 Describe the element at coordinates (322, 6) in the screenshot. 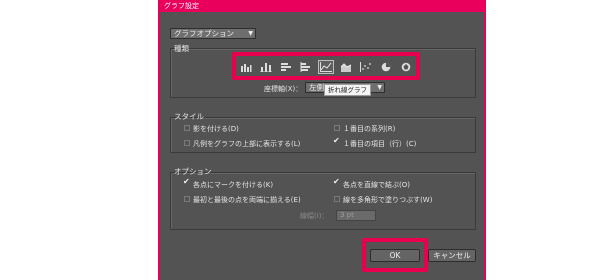

I see `dialog-title: グラフ設定` at that location.